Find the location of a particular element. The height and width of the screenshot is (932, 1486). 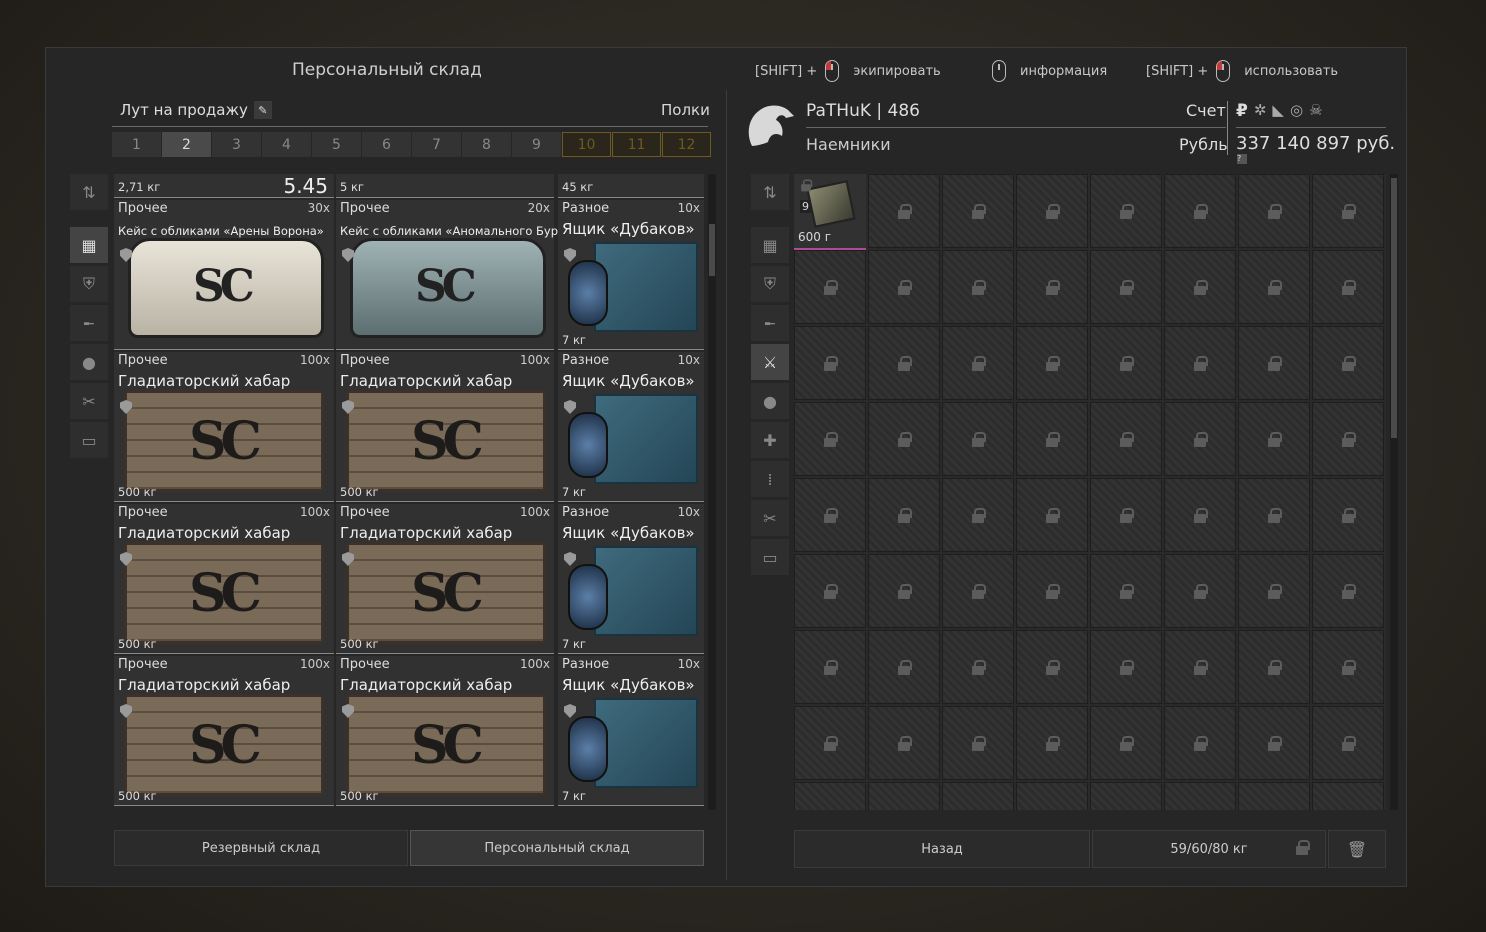

divider is located at coordinates (410, 126).